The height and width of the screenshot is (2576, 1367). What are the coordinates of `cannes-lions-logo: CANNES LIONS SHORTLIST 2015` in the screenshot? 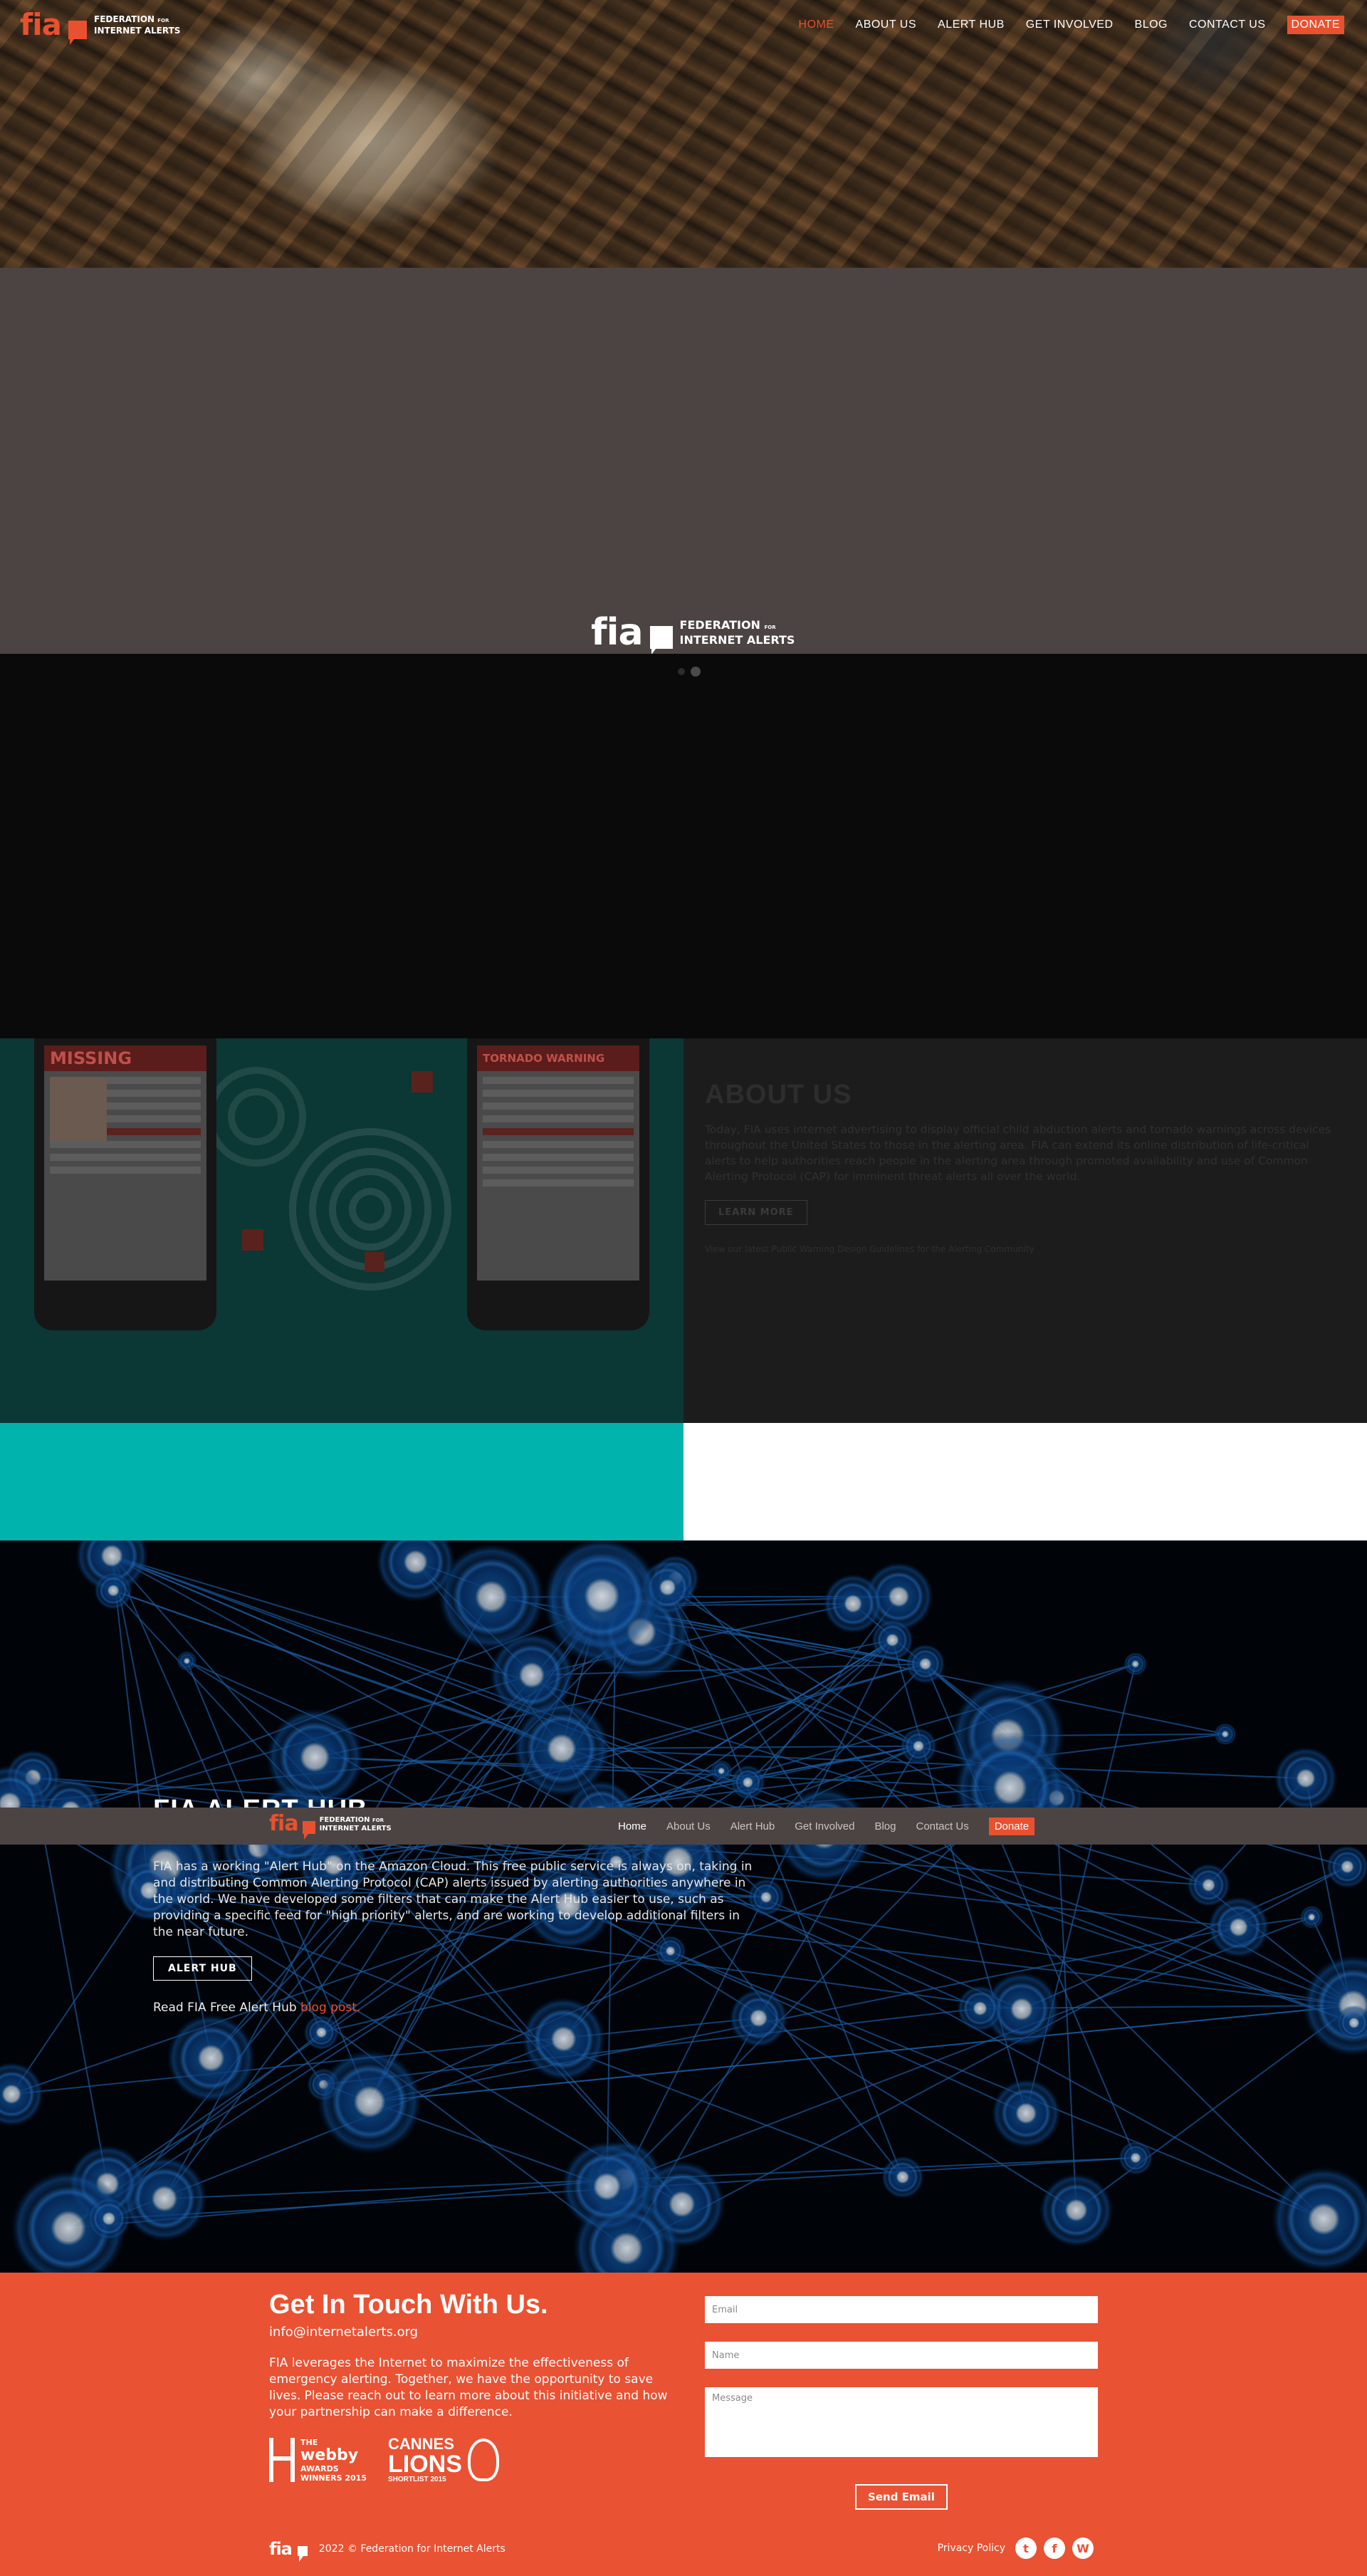 It's located at (443, 2459).